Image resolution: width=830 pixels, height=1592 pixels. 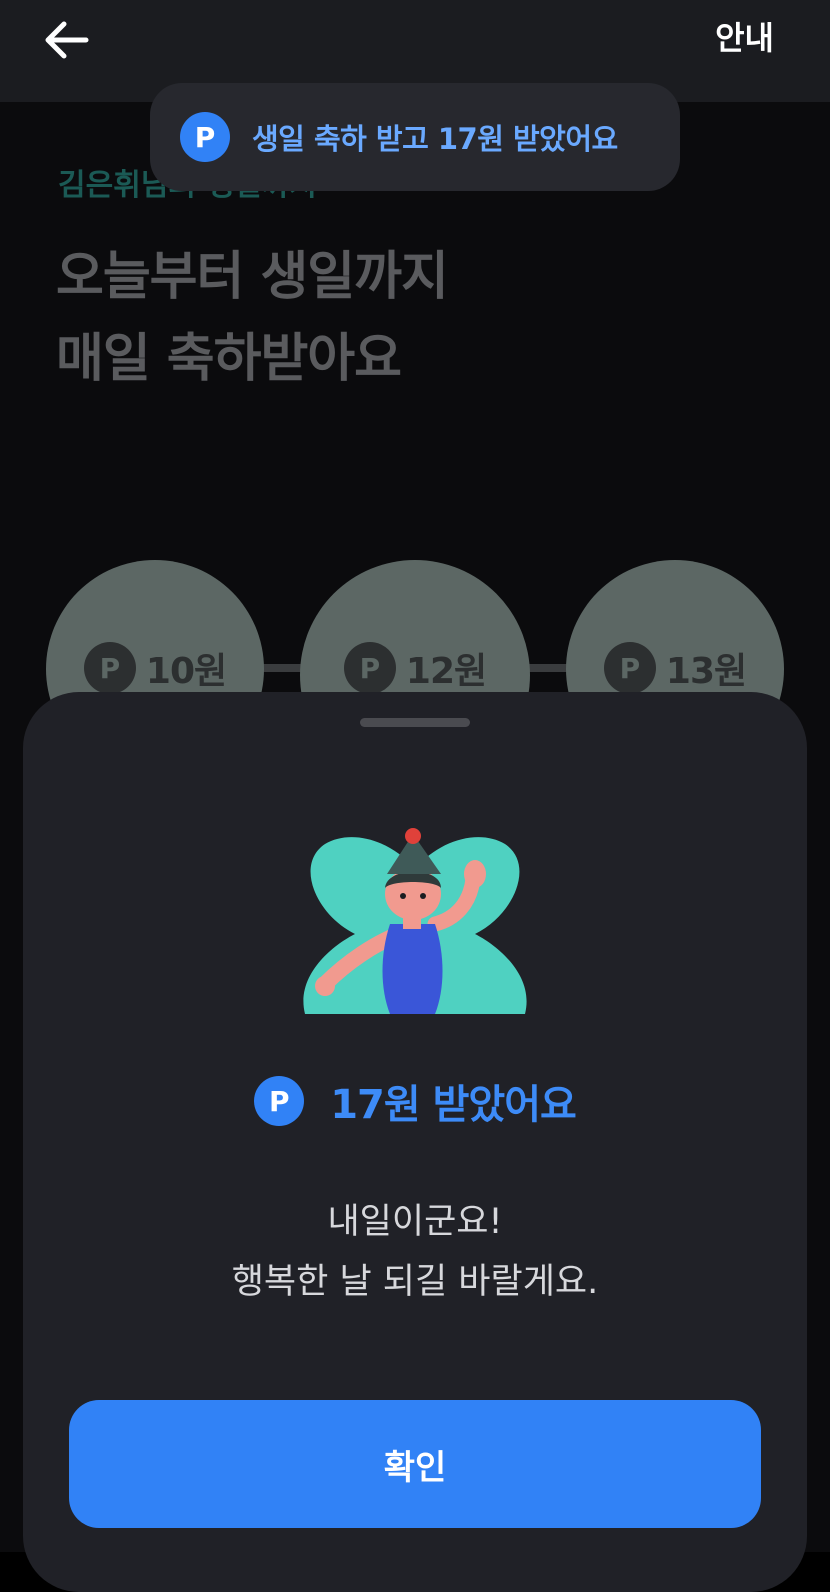 What do you see at coordinates (186, 671) in the screenshot?
I see `reward-amount: 10원` at bounding box center [186, 671].